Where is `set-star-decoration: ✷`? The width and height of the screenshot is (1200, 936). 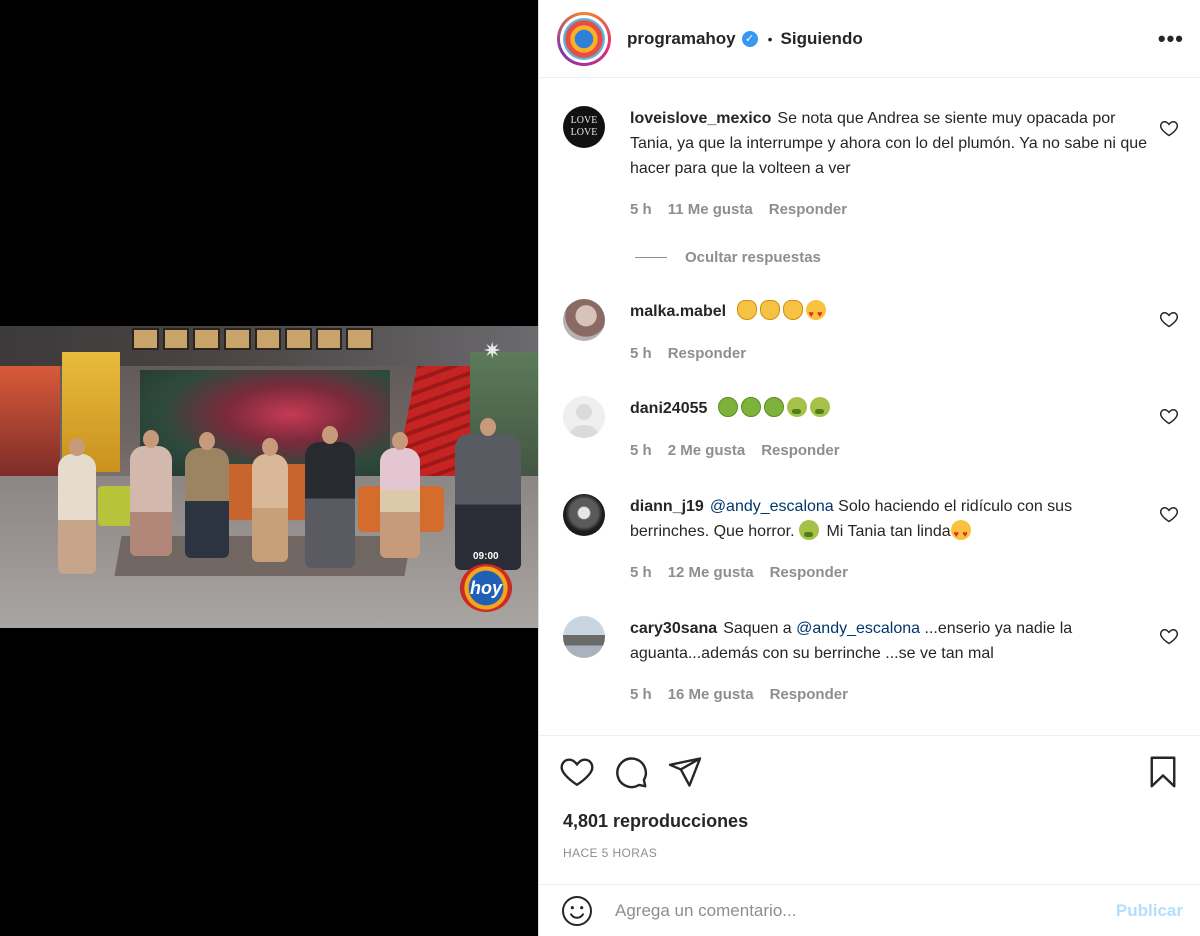 set-star-decoration: ✷ is located at coordinates (492, 350).